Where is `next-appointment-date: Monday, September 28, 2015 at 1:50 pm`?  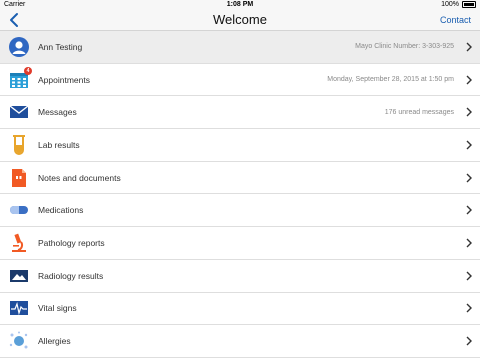 next-appointment-date: Monday, September 28, 2015 at 1:50 pm is located at coordinates (390, 80).